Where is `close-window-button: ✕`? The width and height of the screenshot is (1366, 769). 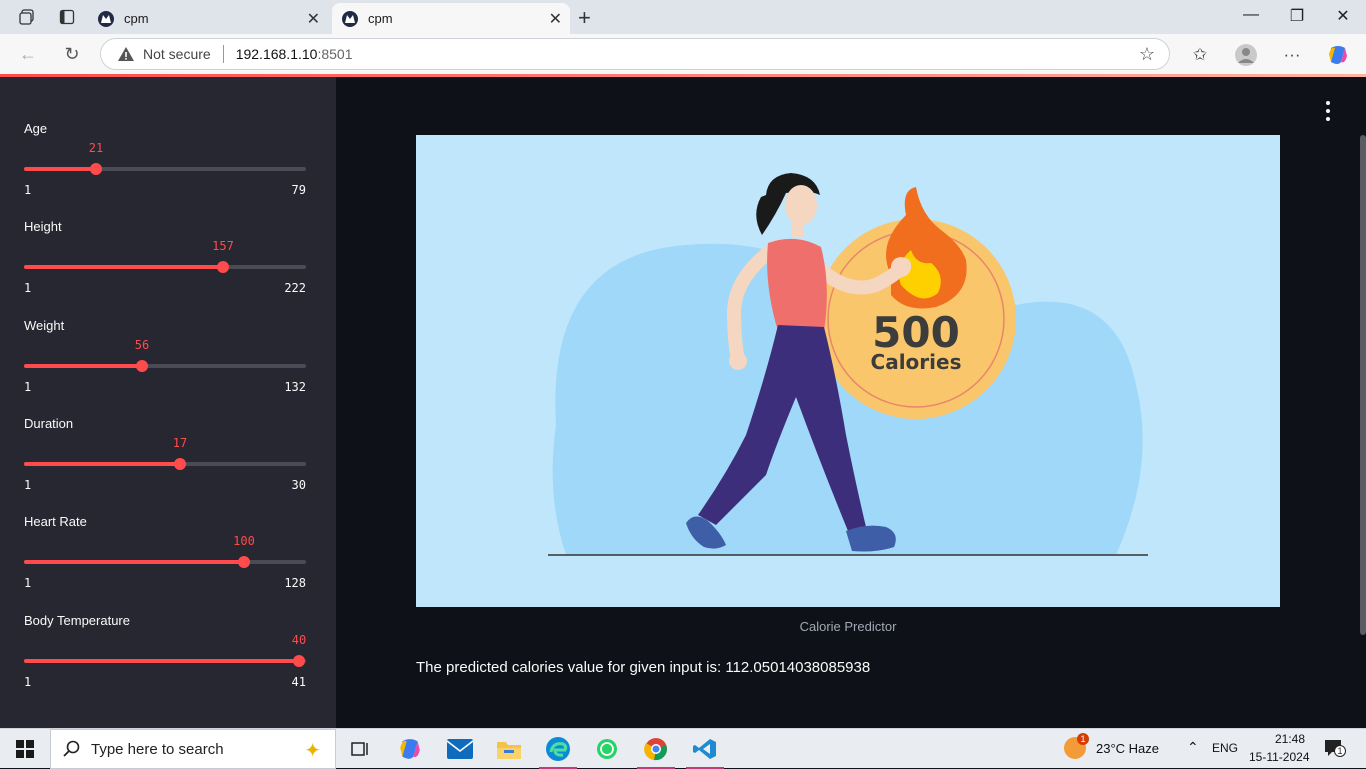 close-window-button: ✕ is located at coordinates (1343, 16).